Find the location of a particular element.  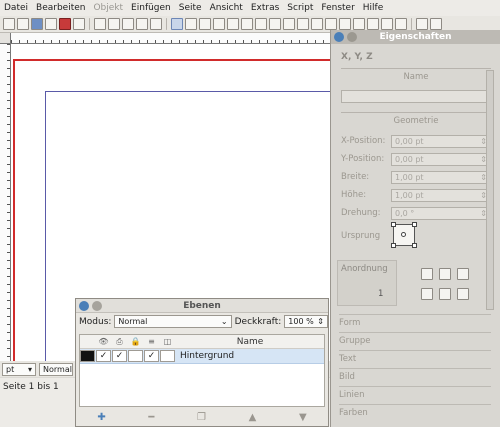

render-frame-icon is located at coordinates (219, 24).